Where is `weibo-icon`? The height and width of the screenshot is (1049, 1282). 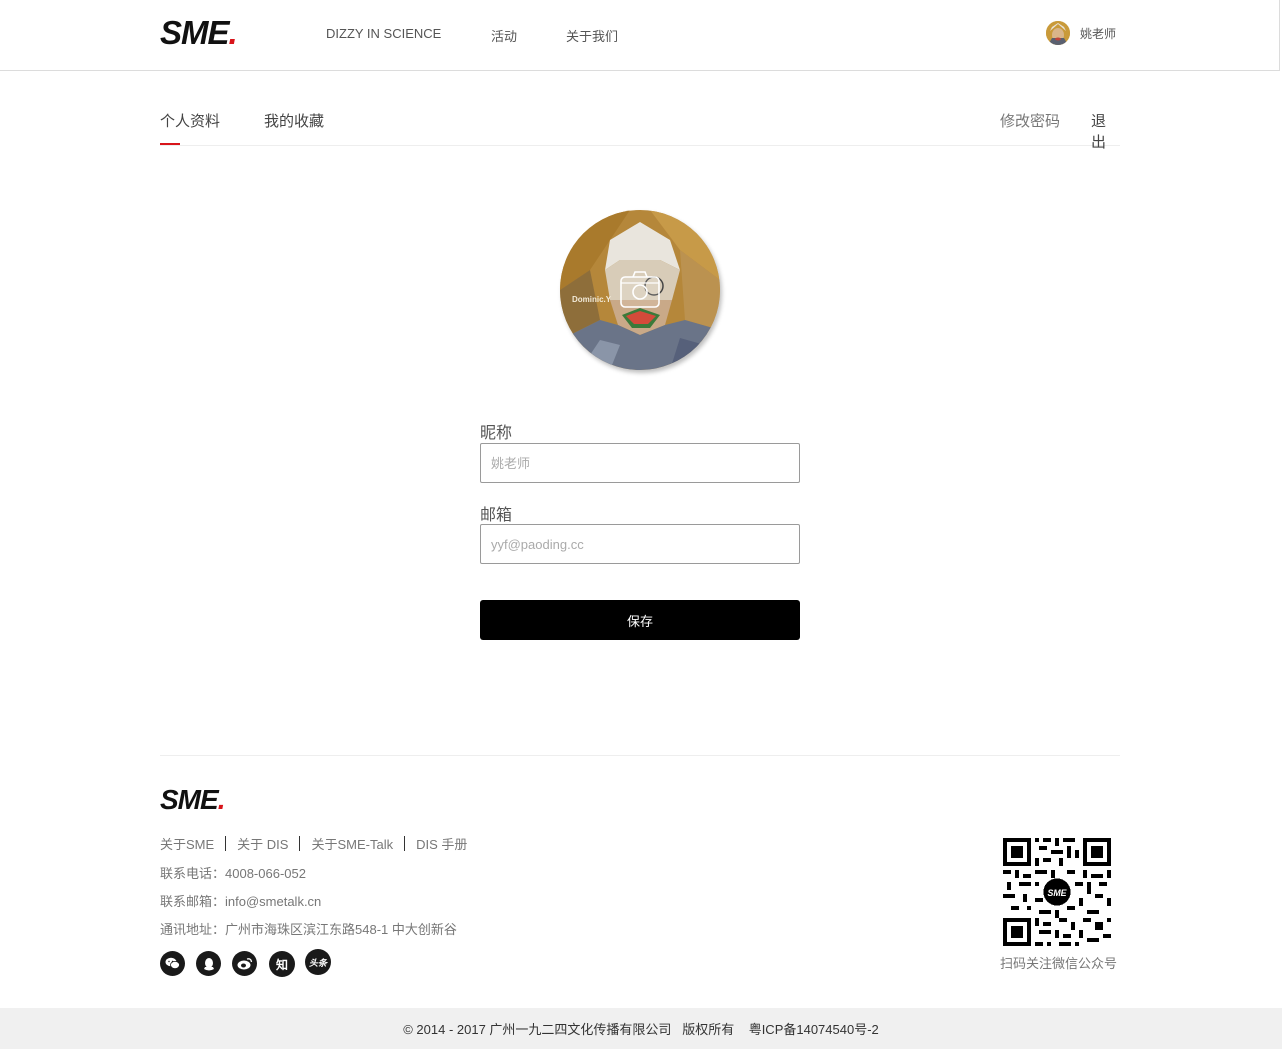 weibo-icon is located at coordinates (244, 963).